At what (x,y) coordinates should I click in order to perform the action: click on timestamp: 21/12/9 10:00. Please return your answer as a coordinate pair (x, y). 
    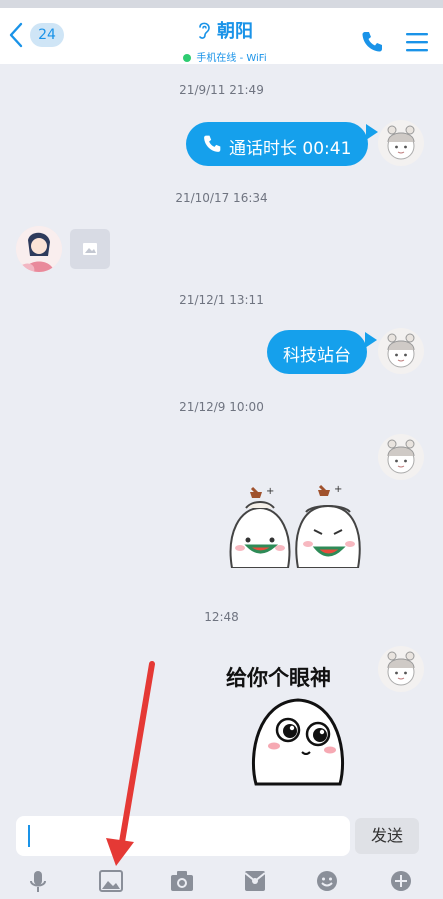
    Looking at the image, I should click on (221, 407).